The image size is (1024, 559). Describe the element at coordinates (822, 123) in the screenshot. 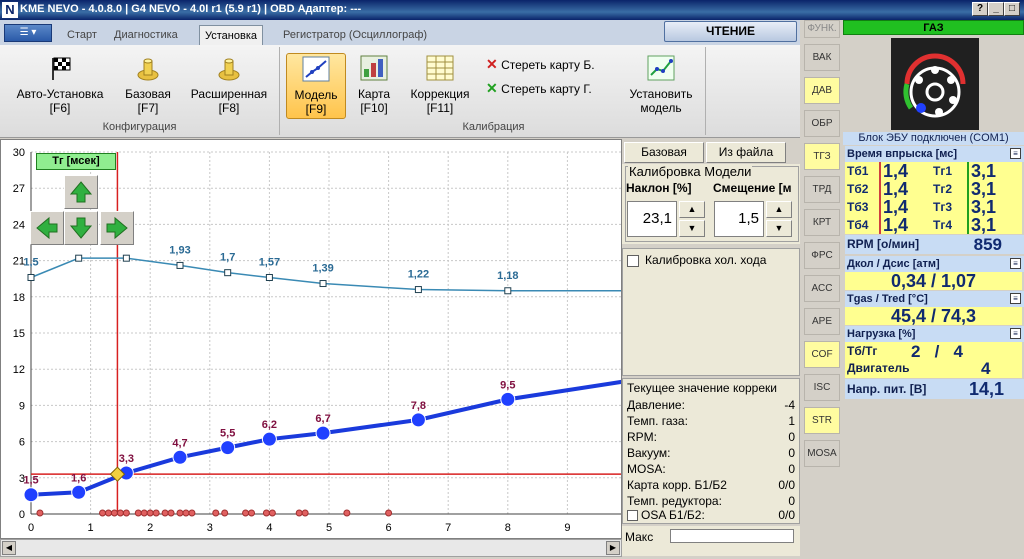

I see `side-tab-3: ОБР` at that location.